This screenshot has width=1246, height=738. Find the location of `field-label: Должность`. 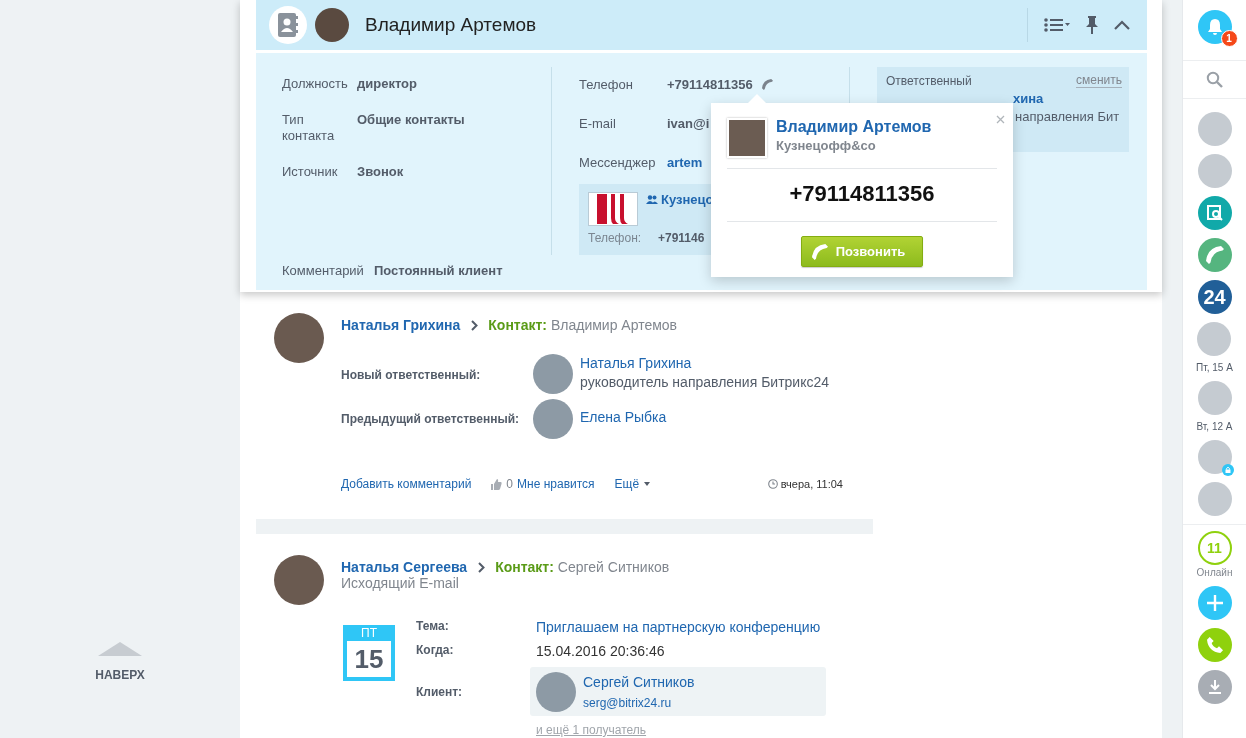

field-label: Должность is located at coordinates (315, 84).